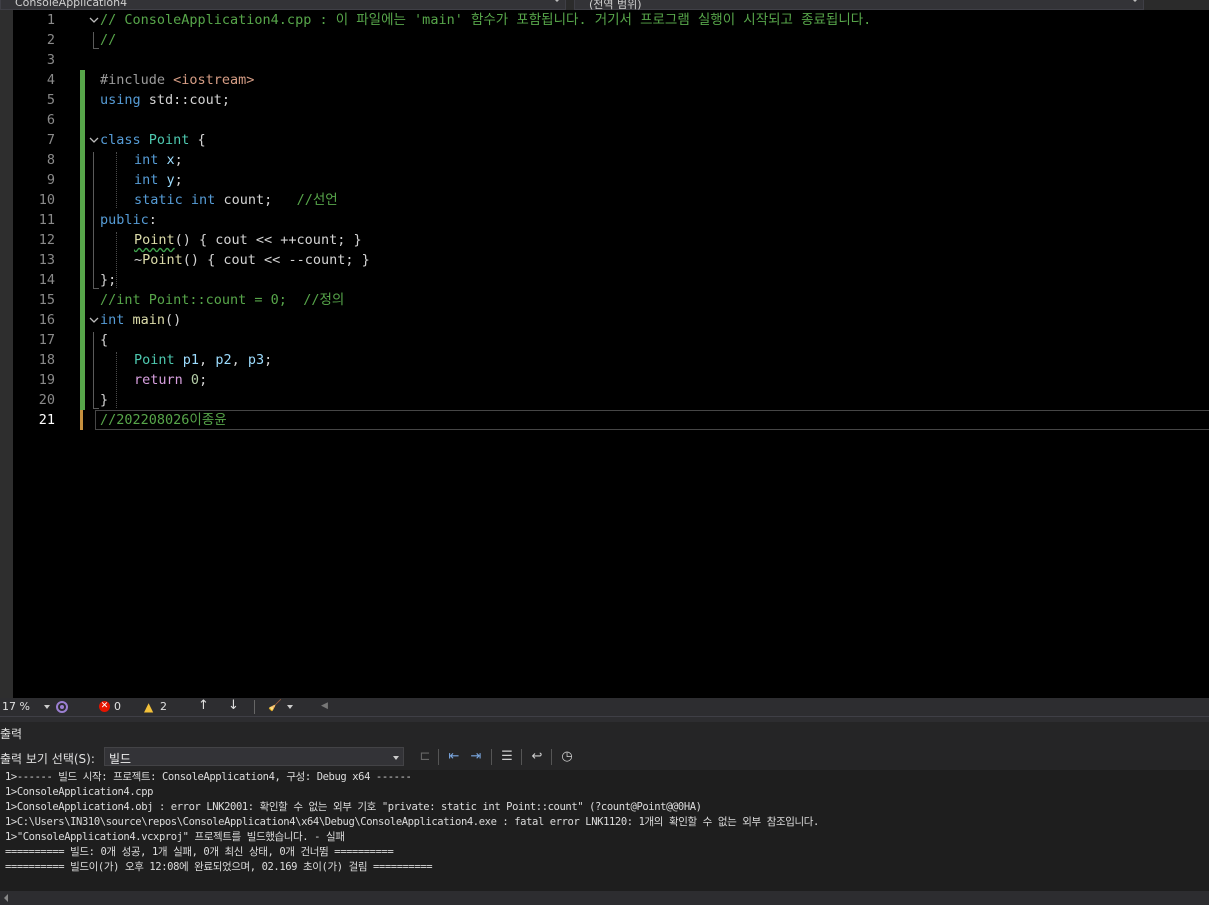  Describe the element at coordinates (46, 420) in the screenshot. I see `line-number-current: 21` at that location.